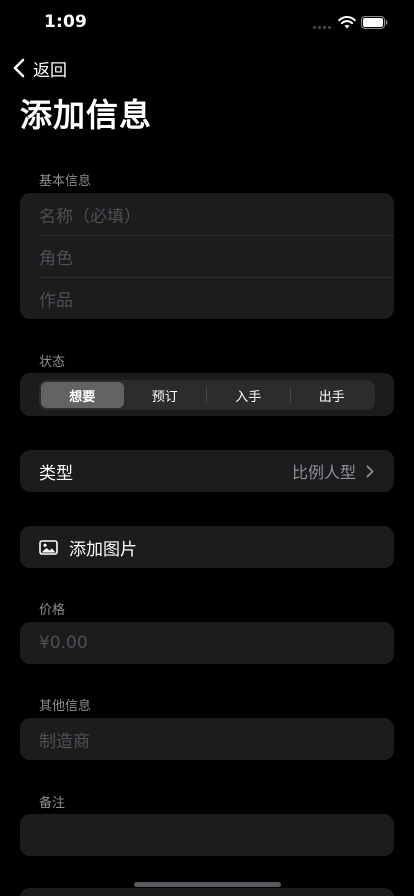  I want to click on notes-card, so click(207, 835).